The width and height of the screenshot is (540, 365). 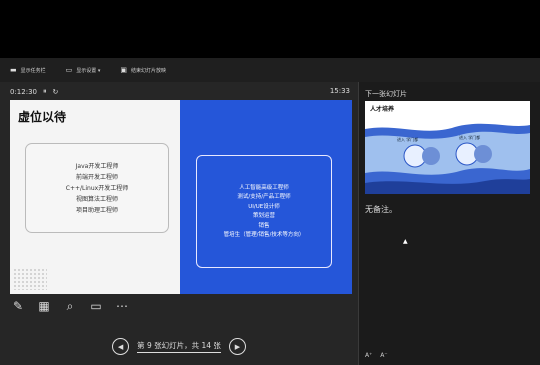 I want to click on job-item: UI/UE设计师, so click(x=264, y=206).